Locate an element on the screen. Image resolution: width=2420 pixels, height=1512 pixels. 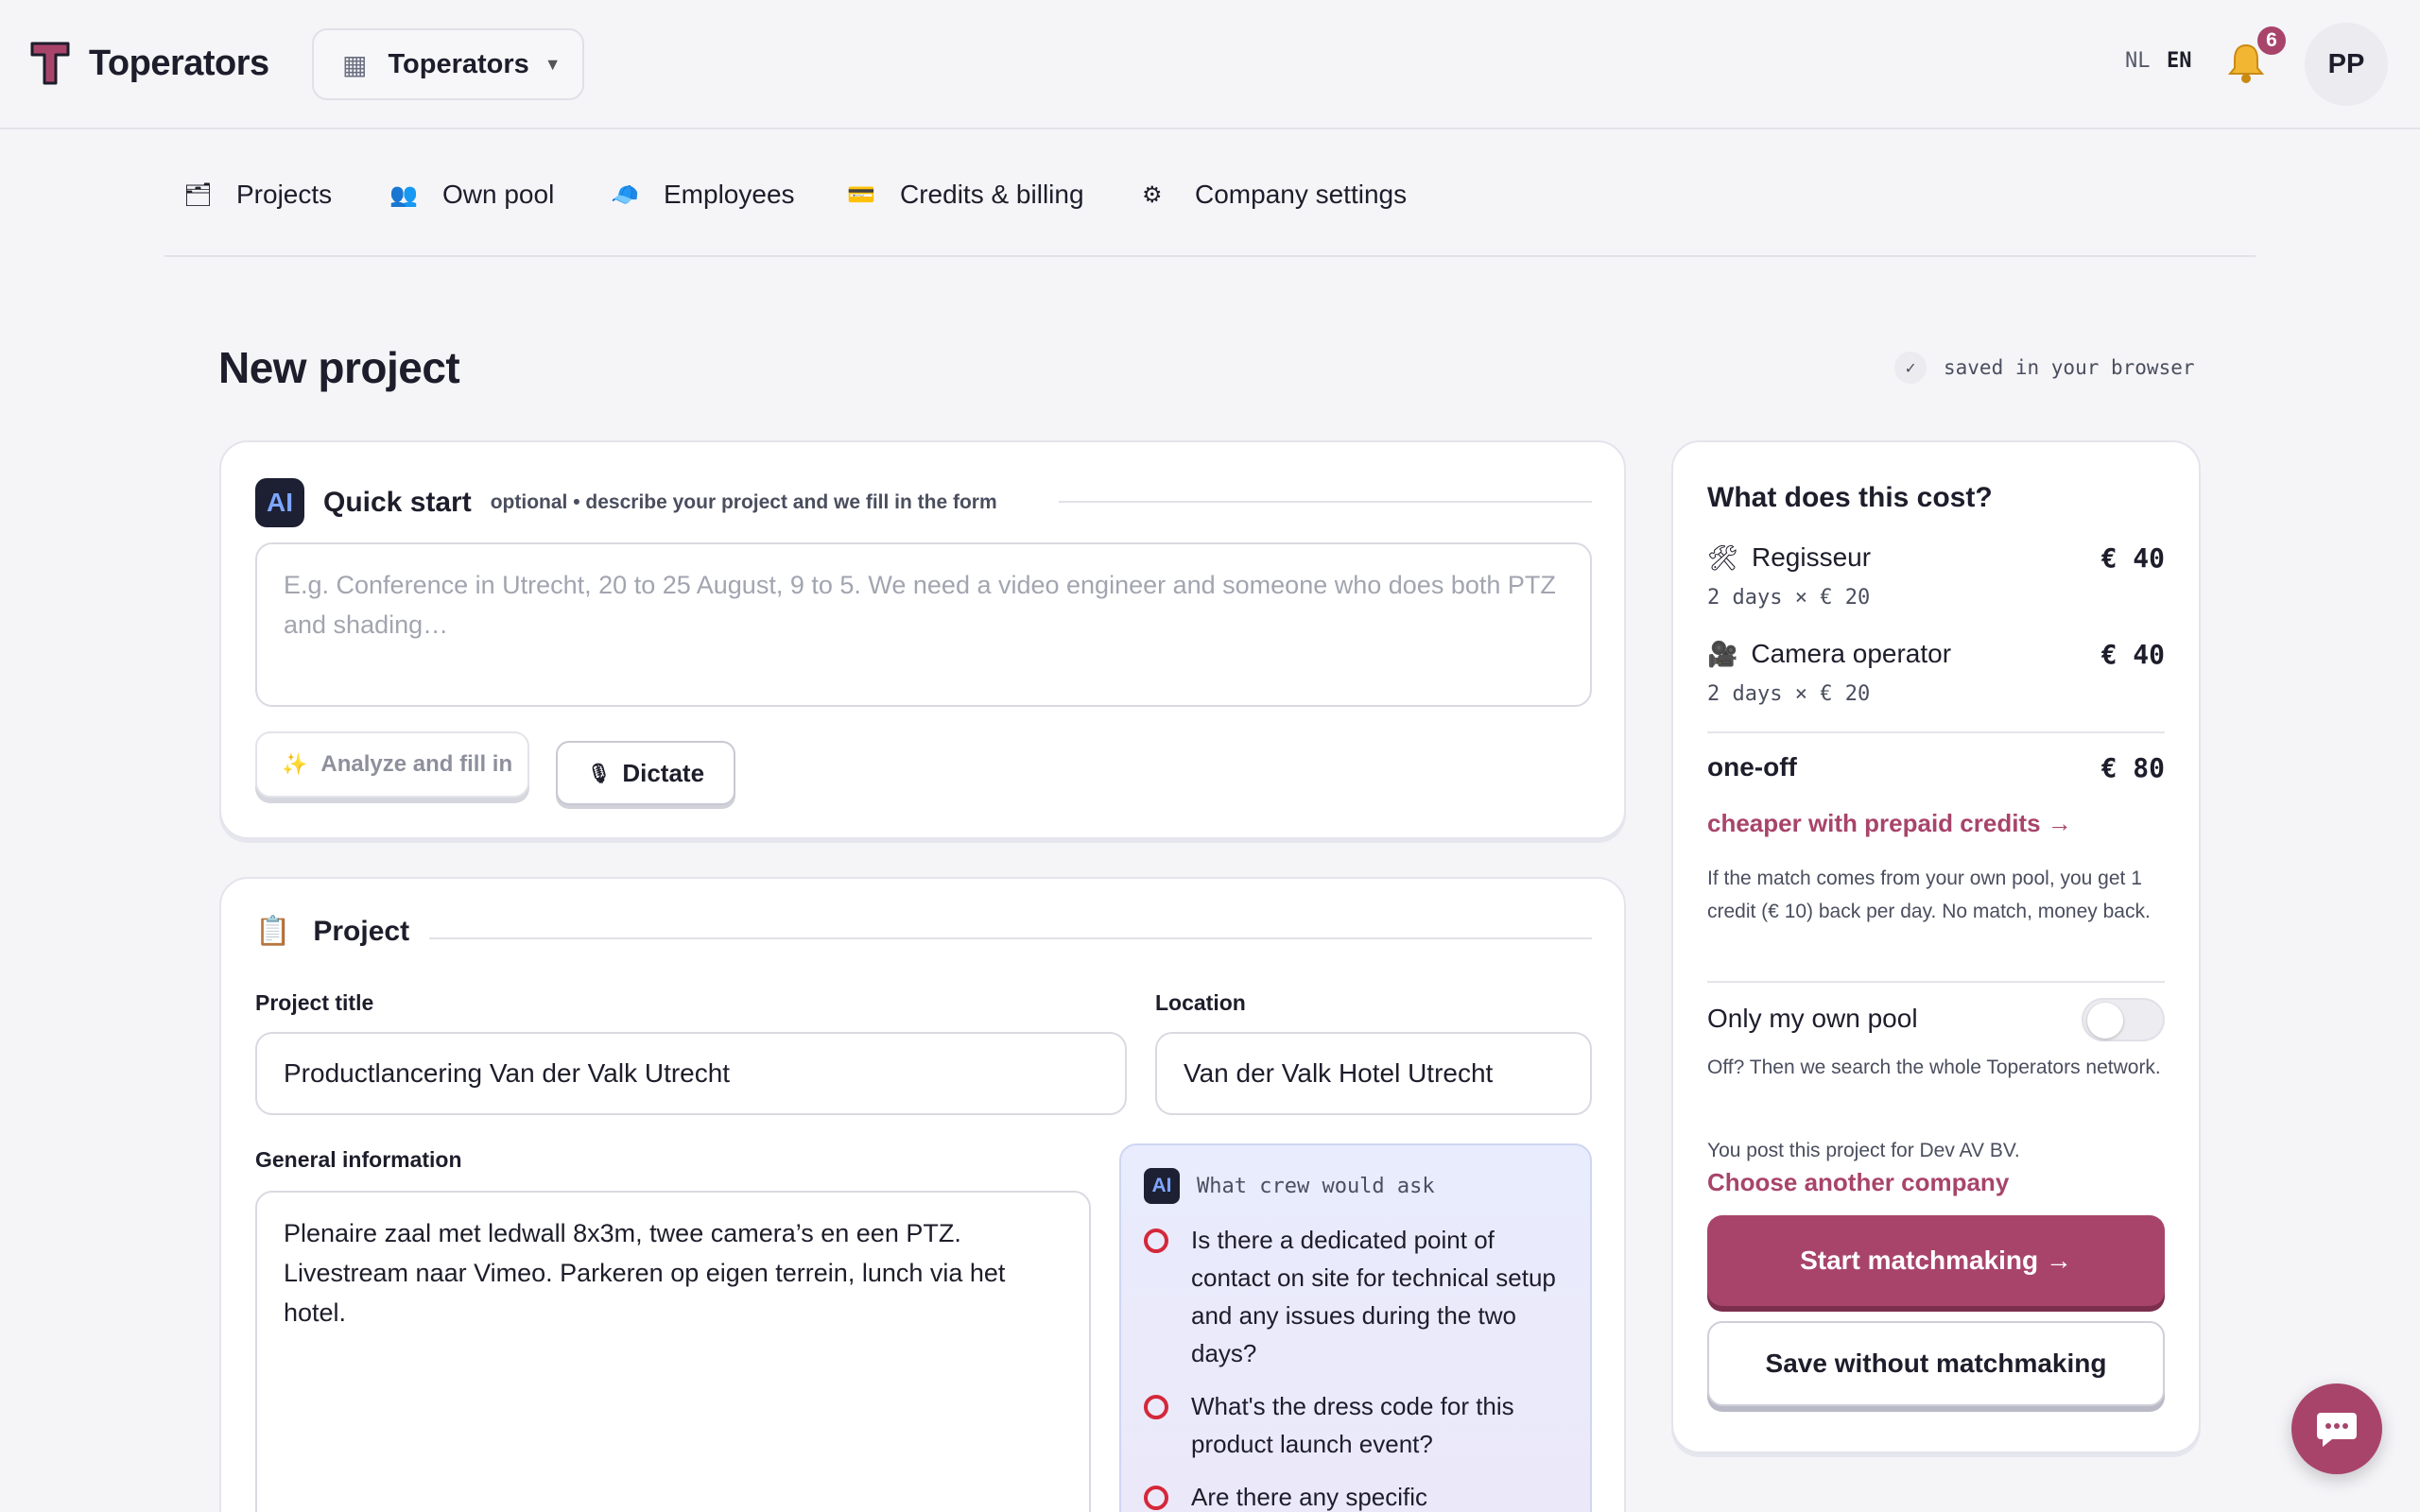
sparkles-icon: ✨ is located at coordinates (295, 764).